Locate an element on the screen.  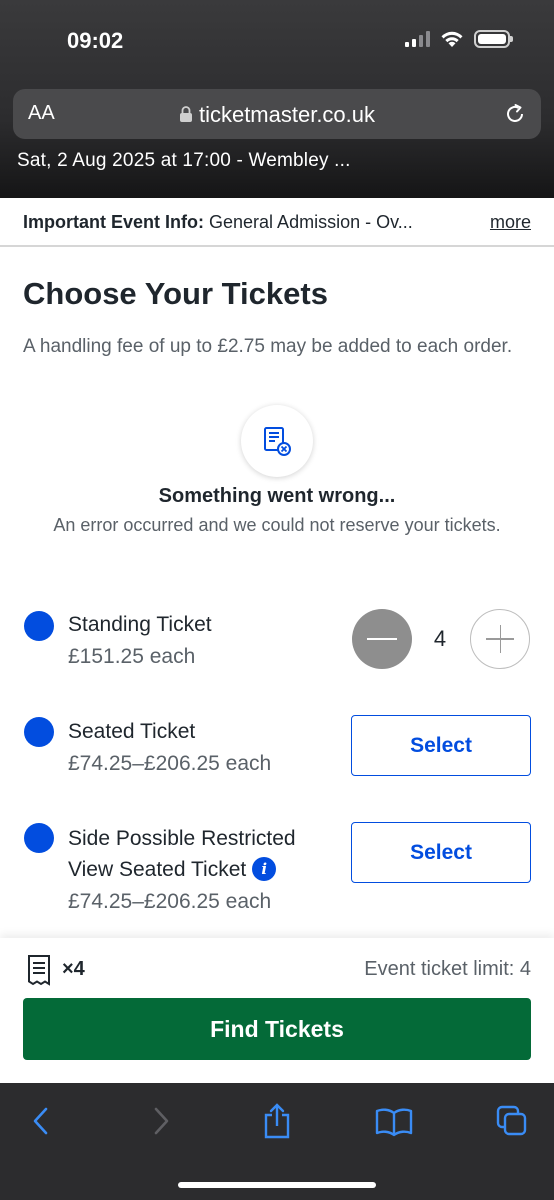
ticket-name-line1: Side Possible Restricted is located at coordinates (182, 838).